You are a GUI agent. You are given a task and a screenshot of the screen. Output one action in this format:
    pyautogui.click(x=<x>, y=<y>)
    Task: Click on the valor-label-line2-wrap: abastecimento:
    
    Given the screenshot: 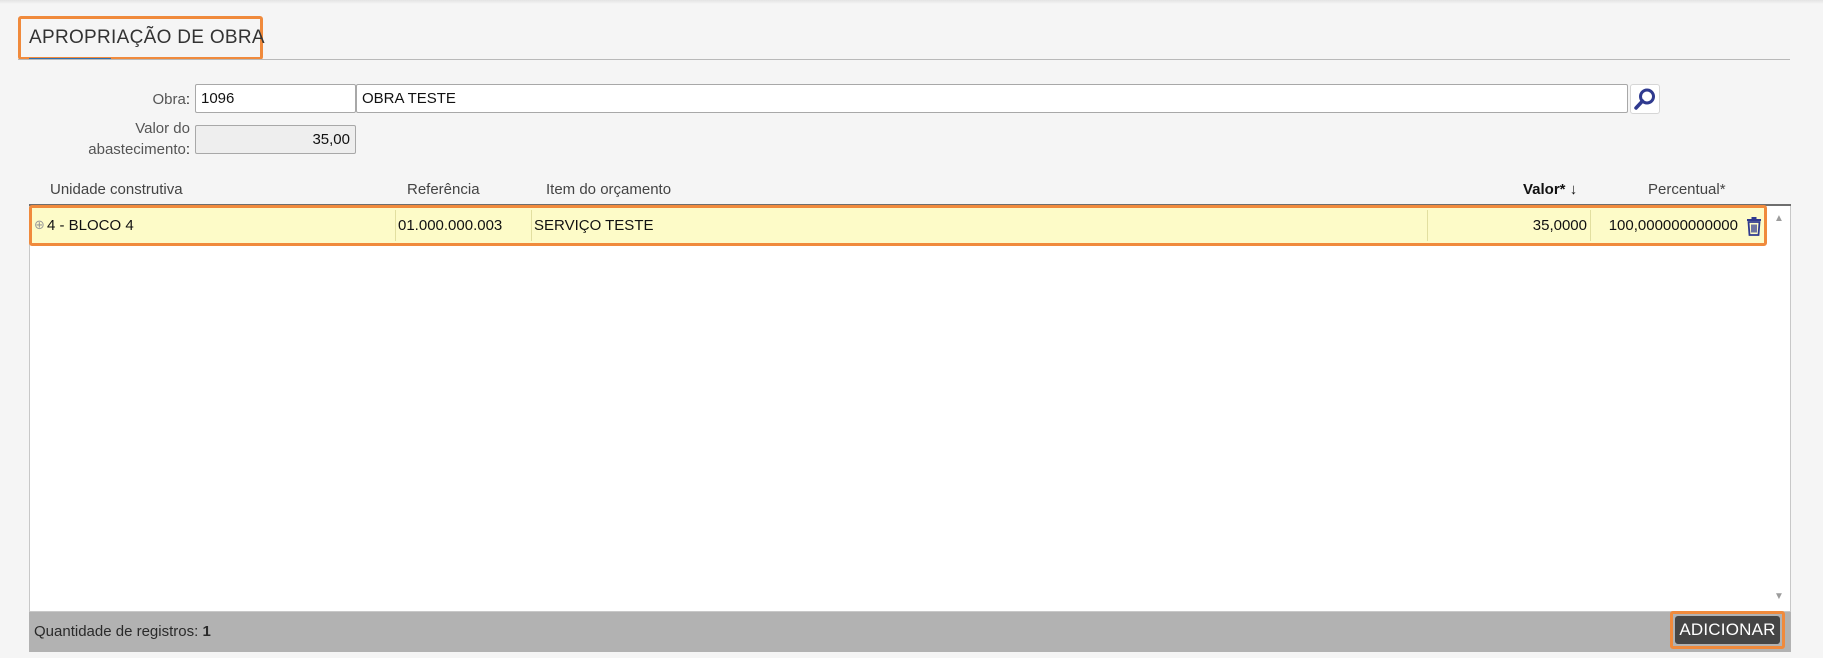 What is the action you would take?
    pyautogui.click(x=139, y=149)
    